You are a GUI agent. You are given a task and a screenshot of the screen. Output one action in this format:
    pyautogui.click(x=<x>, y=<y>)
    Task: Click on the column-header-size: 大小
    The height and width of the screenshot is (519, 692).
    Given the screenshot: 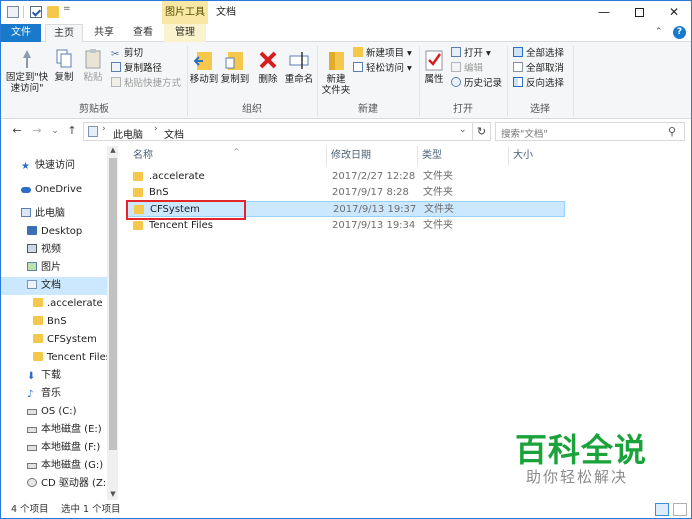 What is the action you would take?
    pyautogui.click(x=539, y=156)
    